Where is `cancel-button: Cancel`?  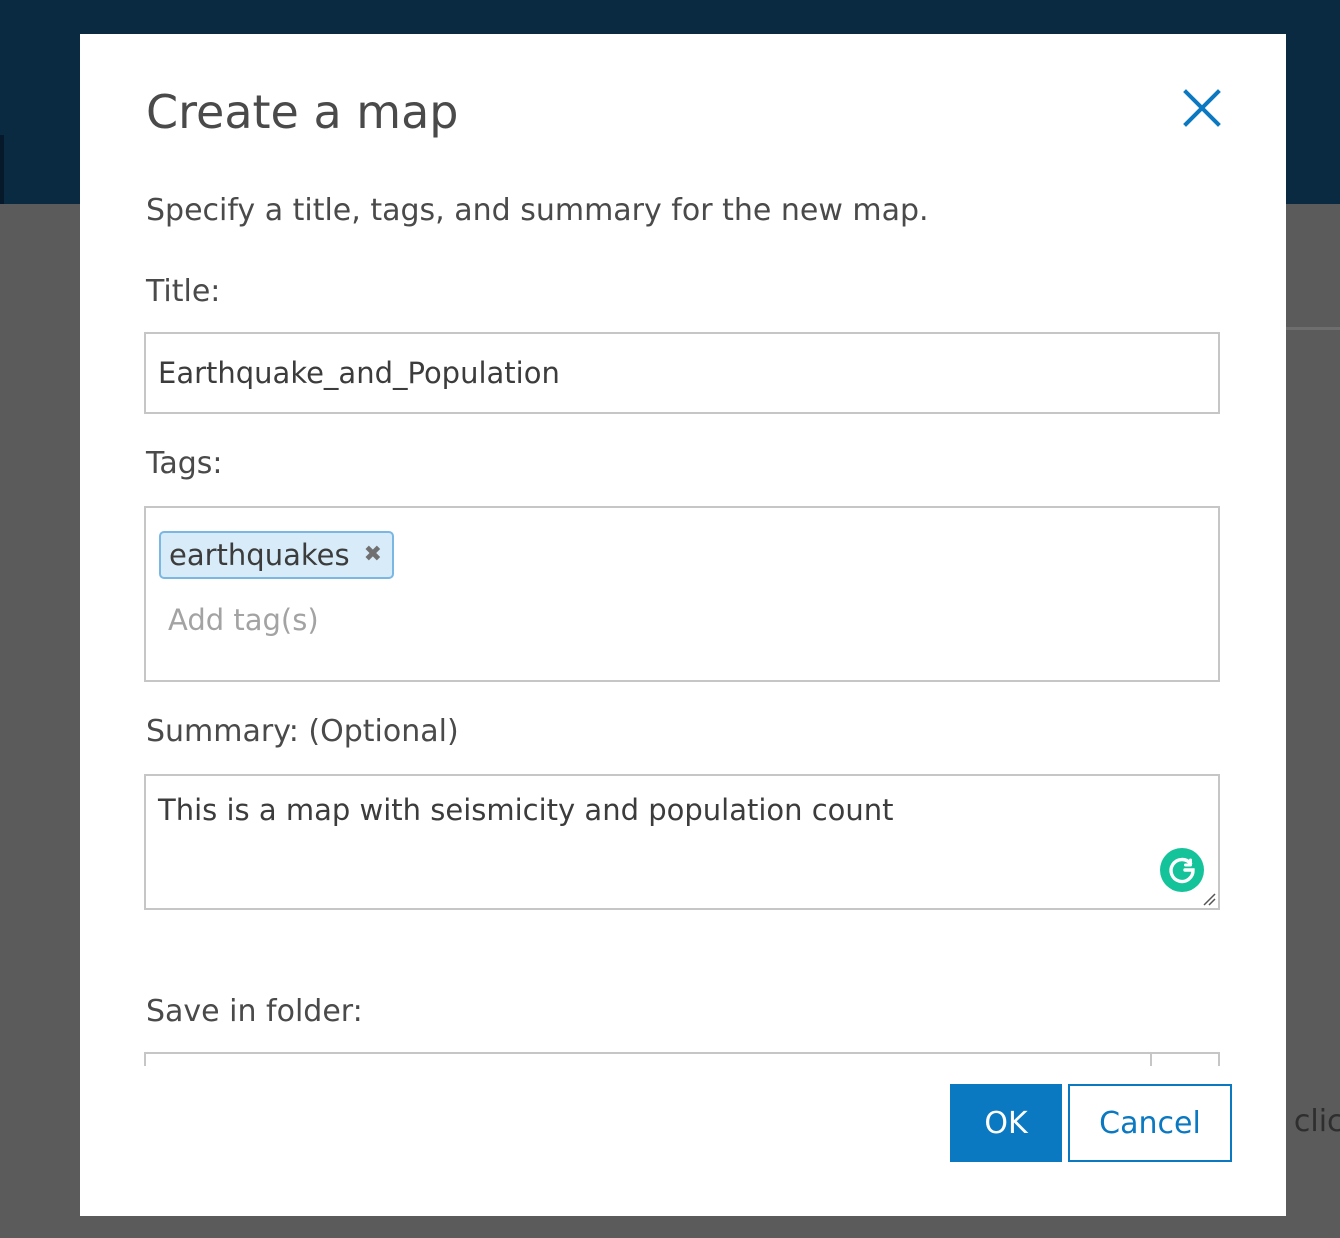
cancel-button: Cancel is located at coordinates (1150, 1123).